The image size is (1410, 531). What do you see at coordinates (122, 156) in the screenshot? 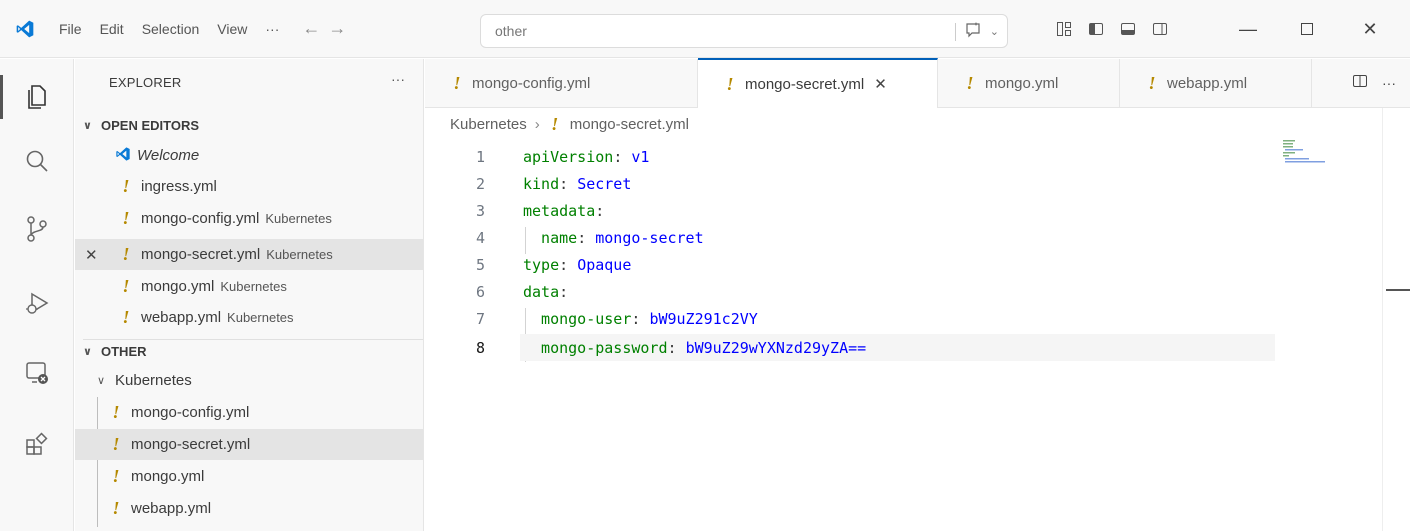
I see `vscode-logo-icon` at bounding box center [122, 156].